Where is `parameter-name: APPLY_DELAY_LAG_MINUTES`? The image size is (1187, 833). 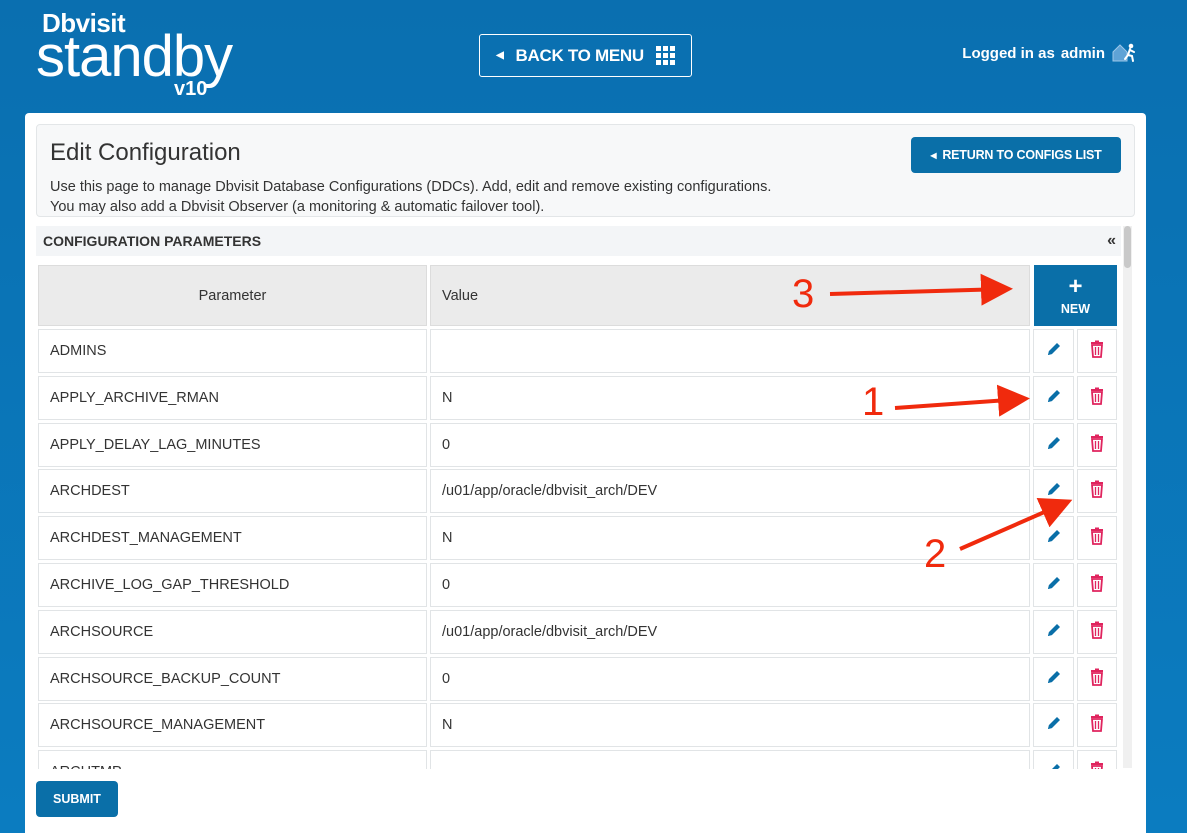
parameter-name: APPLY_DELAY_LAG_MINUTES is located at coordinates (232, 444).